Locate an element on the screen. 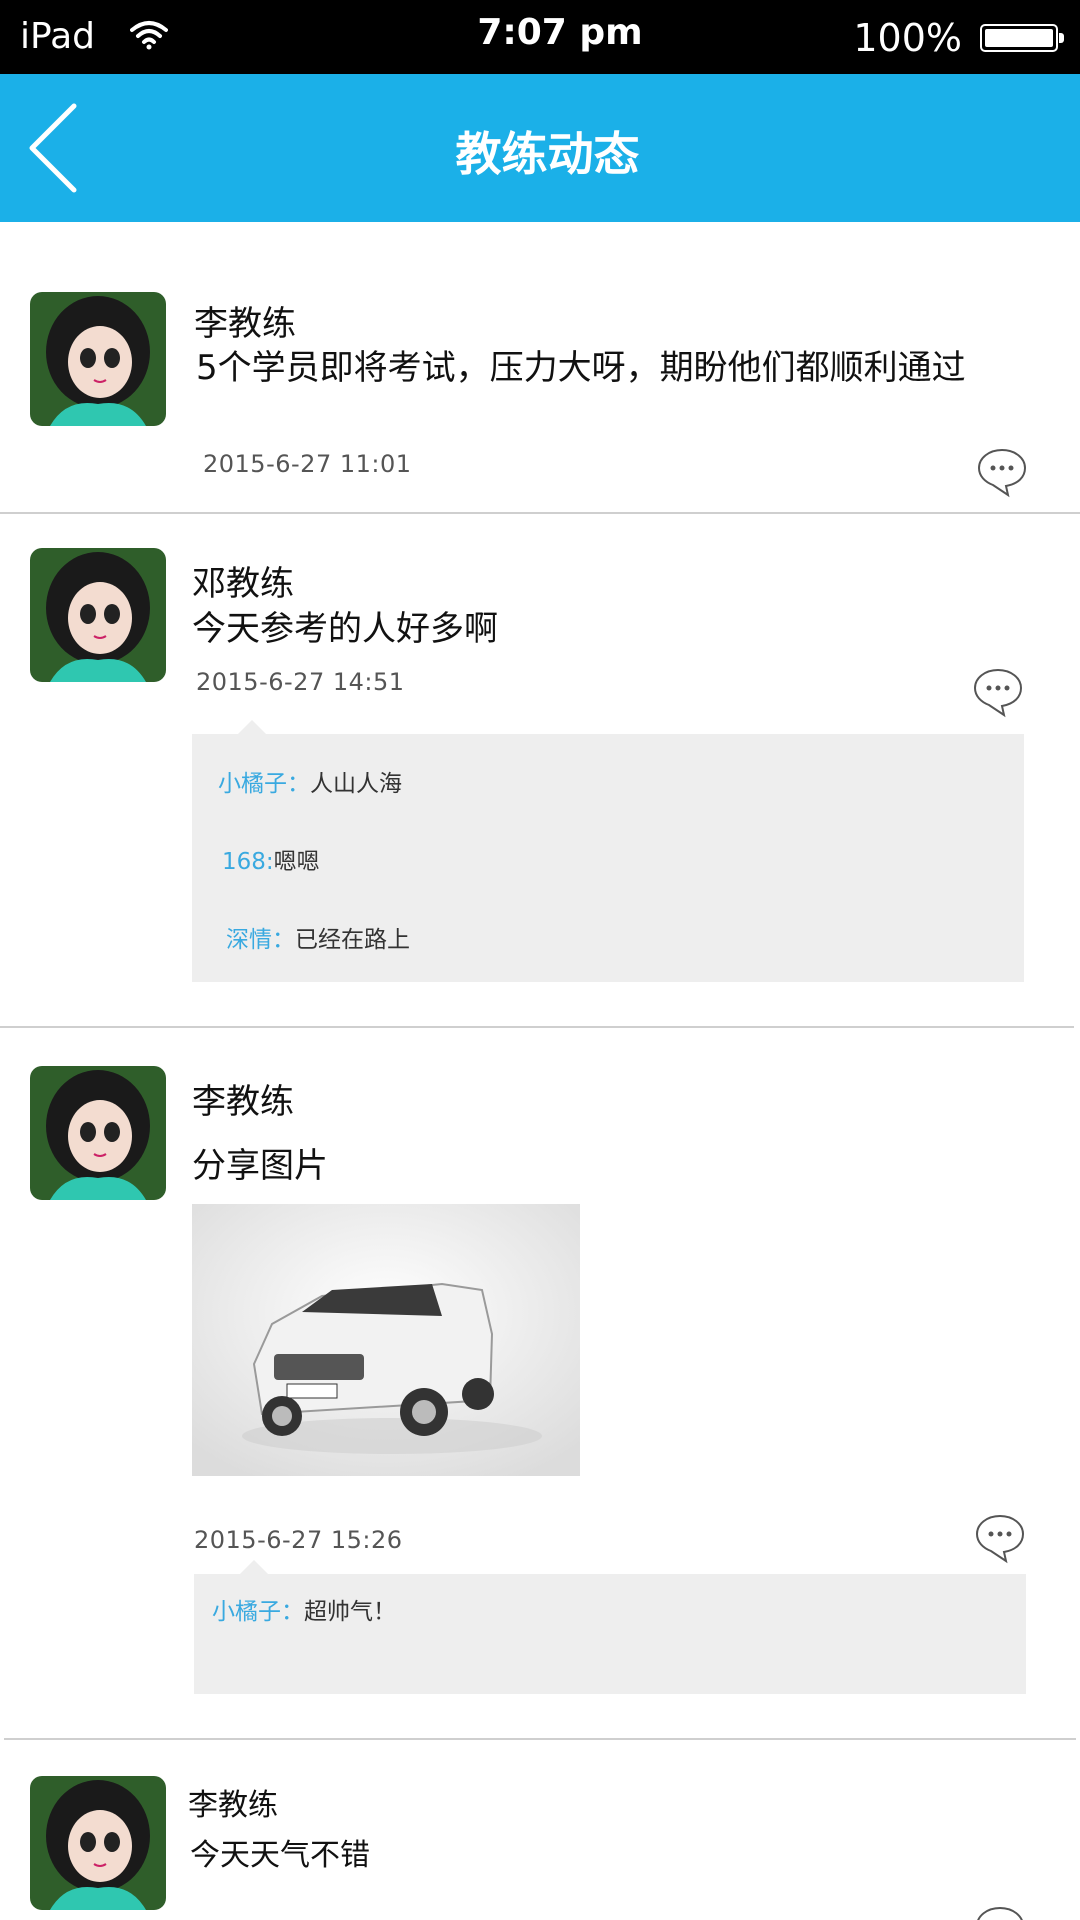 The image size is (1080, 1920). status-bar: iPad 7:07 pm 100% is located at coordinates (540, 37).